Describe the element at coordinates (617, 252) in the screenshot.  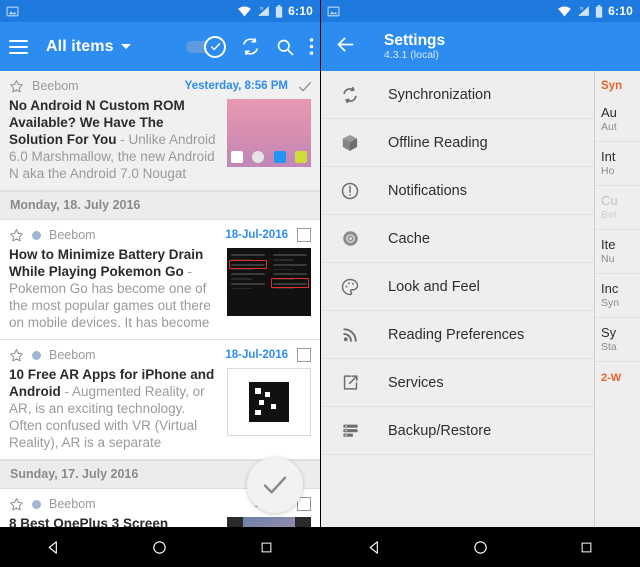
I see `peek-row: Ite Nu` at that location.